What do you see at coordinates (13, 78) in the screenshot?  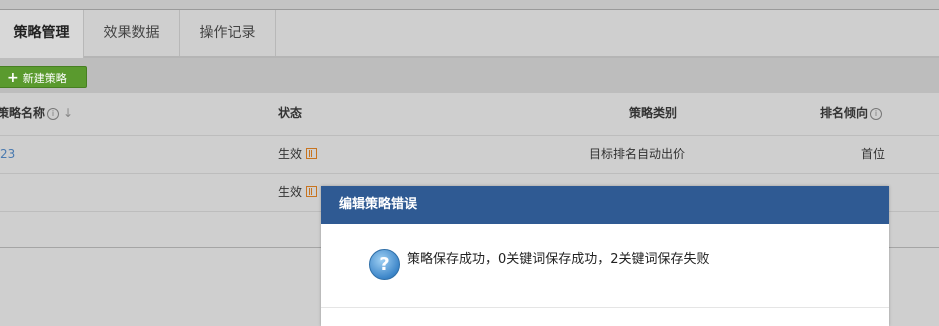 I see `plus-icon: +` at bounding box center [13, 78].